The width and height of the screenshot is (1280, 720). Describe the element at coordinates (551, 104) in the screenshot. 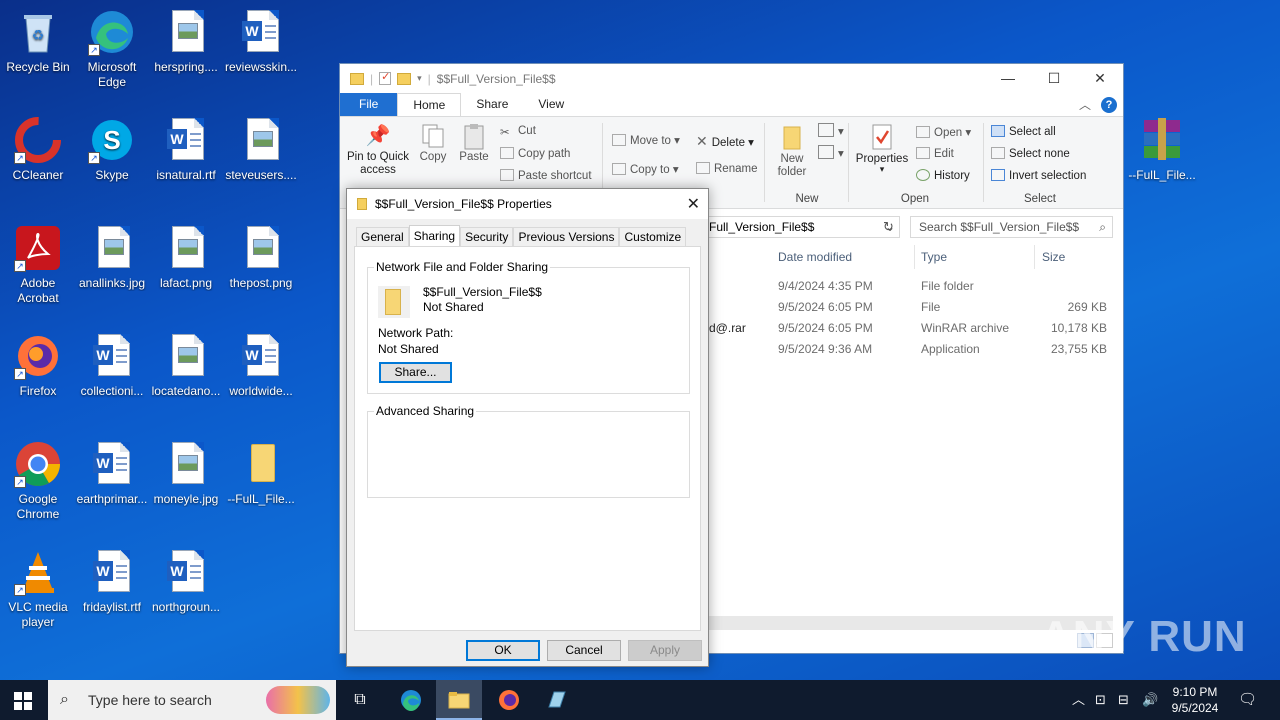

I see `tab-view: View` at that location.